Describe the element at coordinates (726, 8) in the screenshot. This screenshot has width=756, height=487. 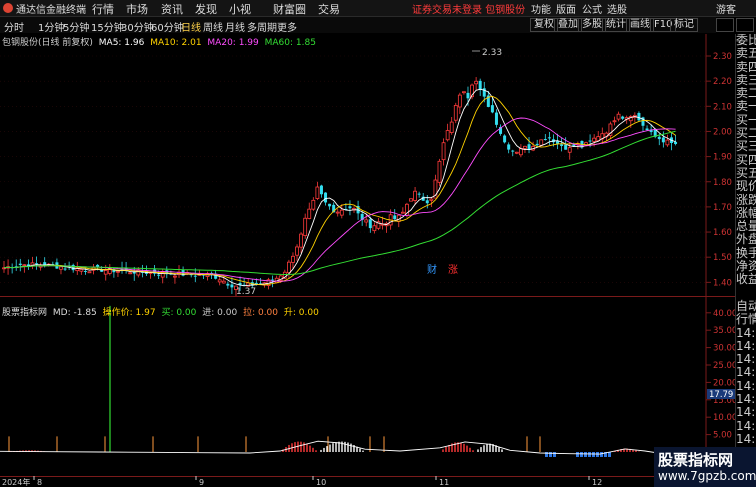
I see `menu-youke: 游客` at that location.